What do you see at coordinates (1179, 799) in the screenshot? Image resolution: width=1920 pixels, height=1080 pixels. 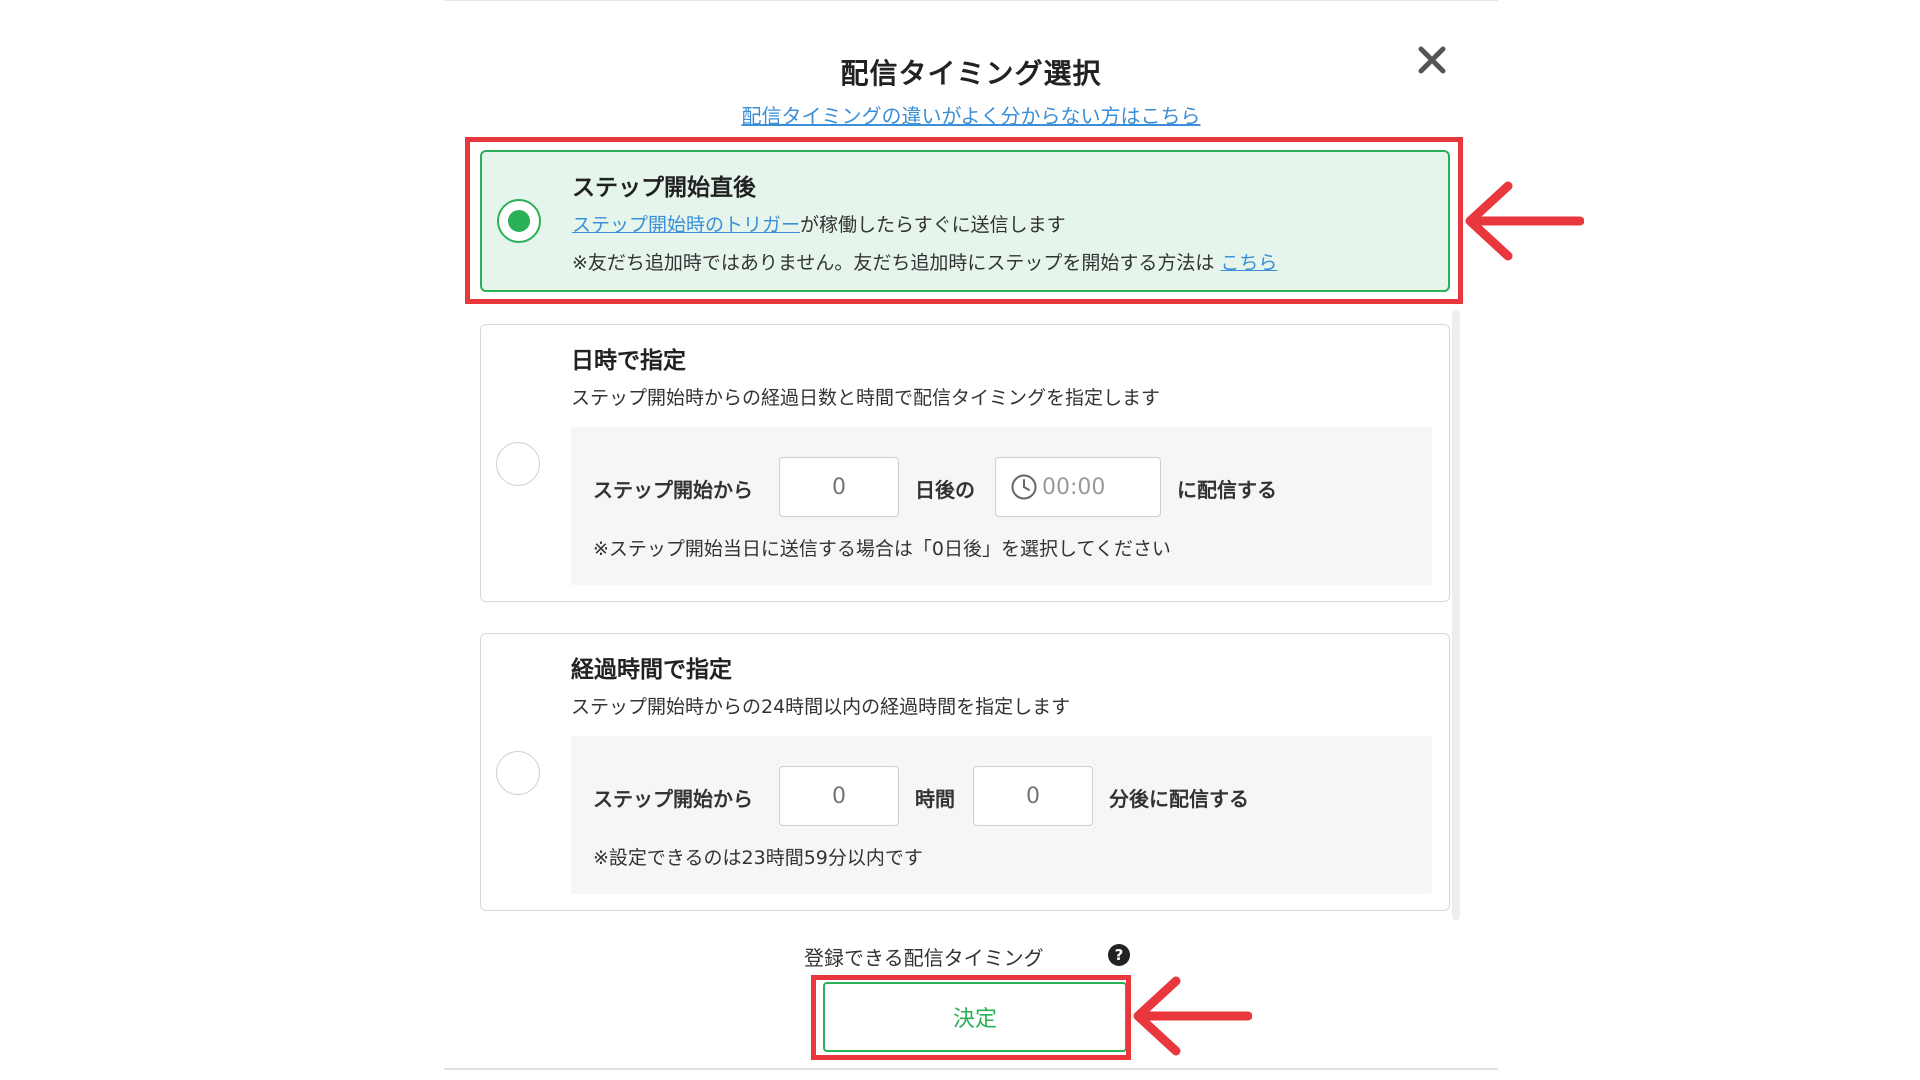 I see `config-label-suffix: 分後に配信する` at bounding box center [1179, 799].